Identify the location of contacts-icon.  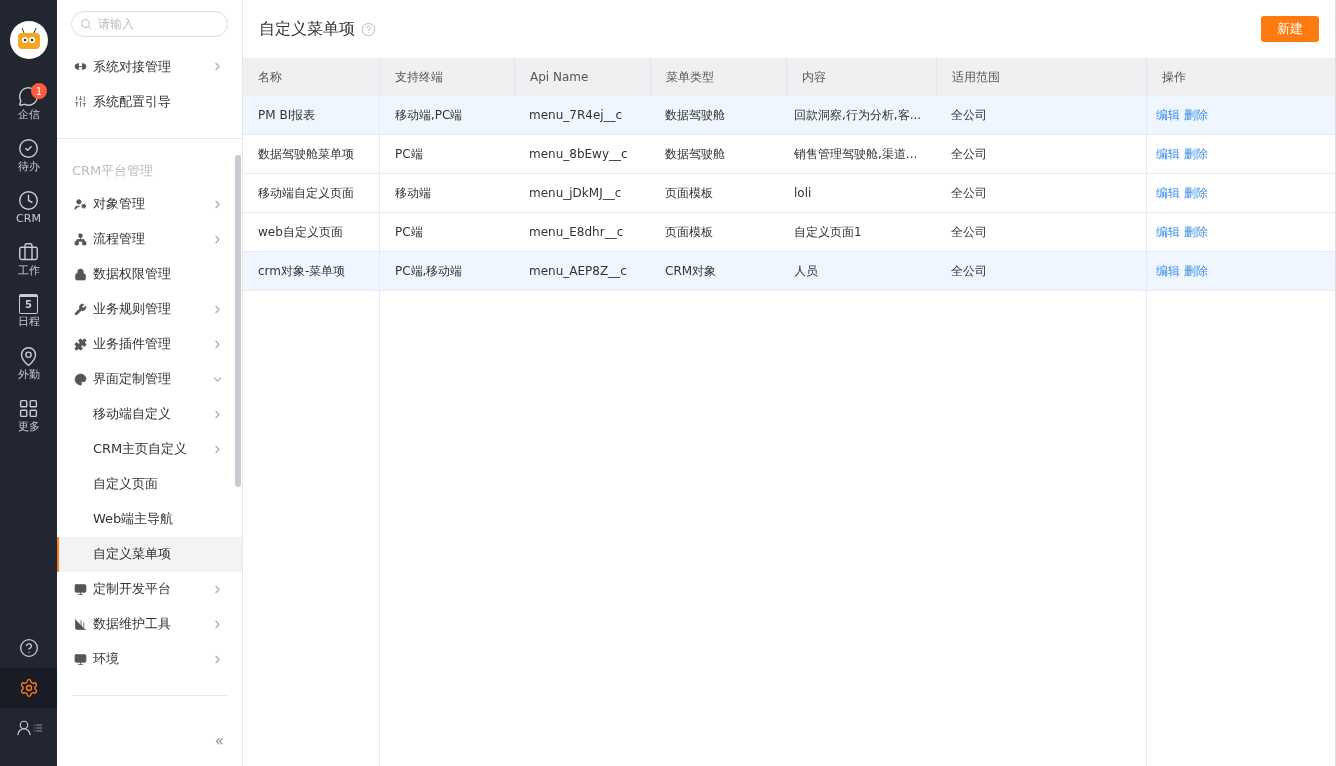
(28, 728).